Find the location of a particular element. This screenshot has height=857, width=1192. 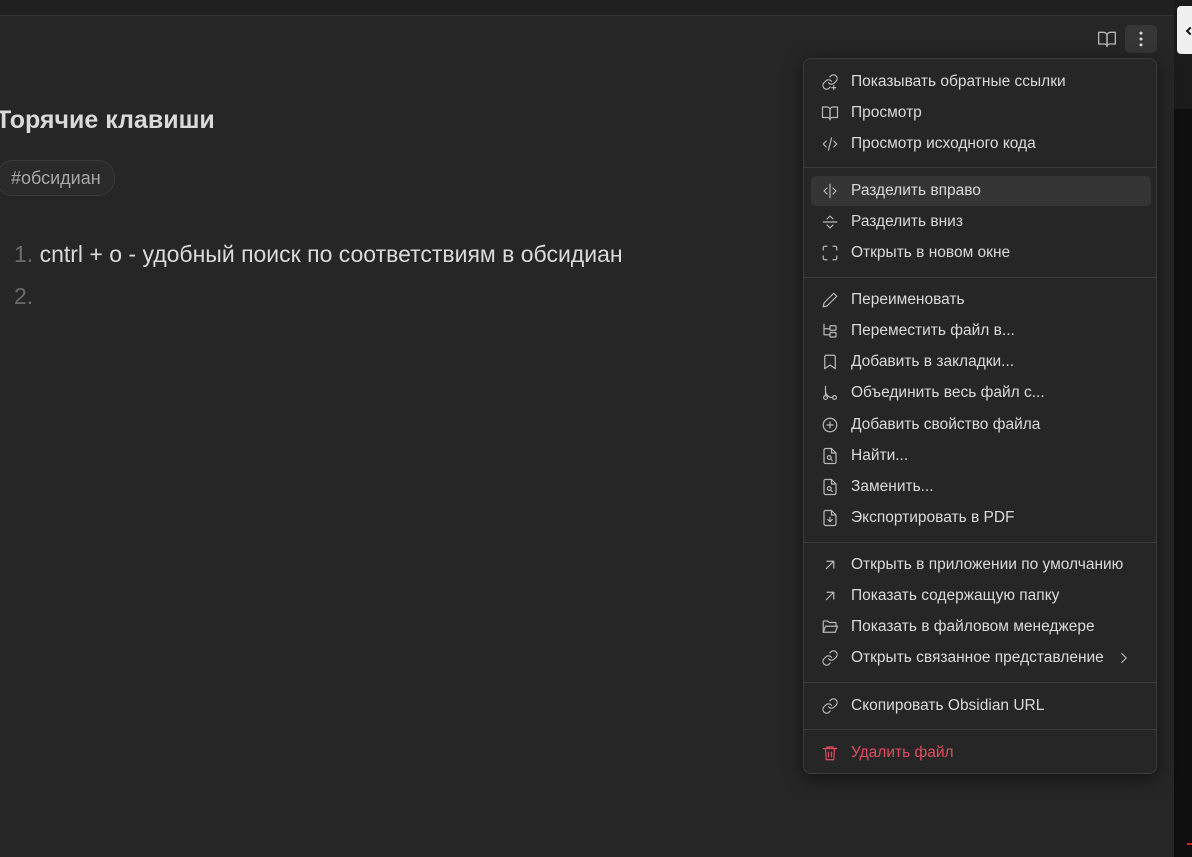

menu-item-show-backlinks: Показывать обратные ссылки is located at coordinates (981, 82).